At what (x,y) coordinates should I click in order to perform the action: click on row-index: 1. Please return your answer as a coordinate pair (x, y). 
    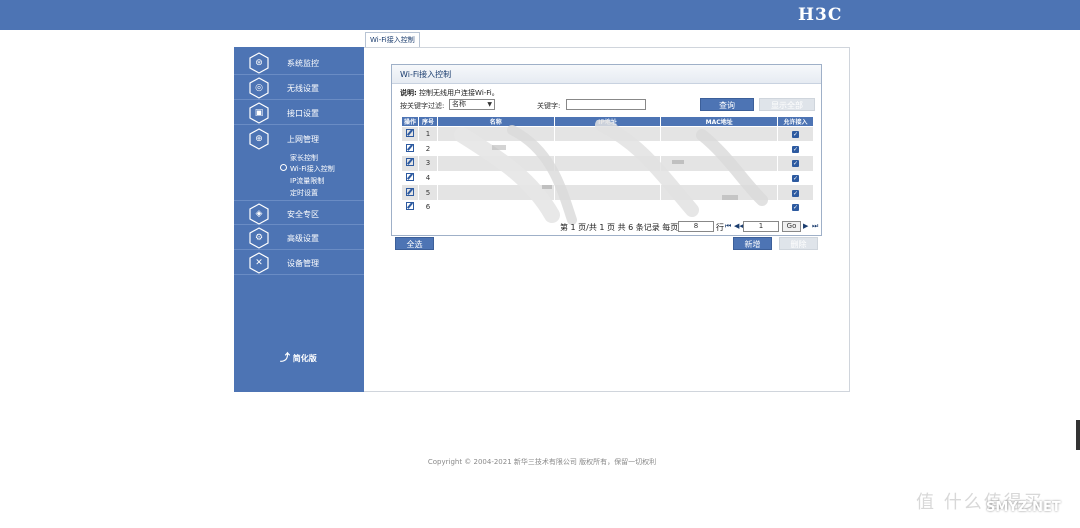
    Looking at the image, I should click on (427, 134).